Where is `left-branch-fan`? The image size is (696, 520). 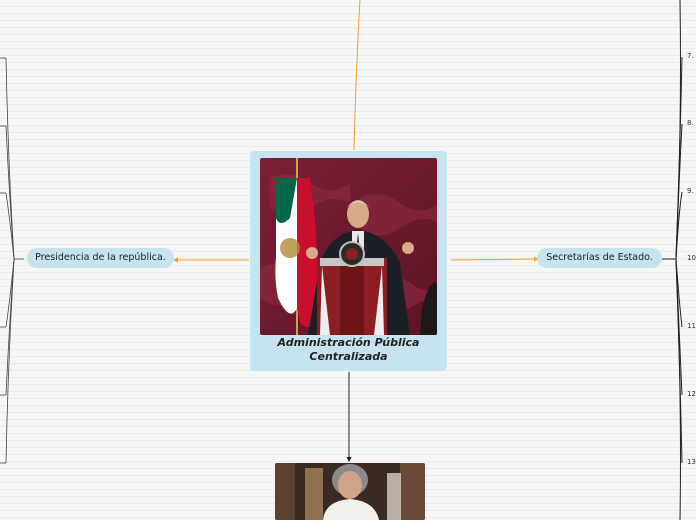
left-branch-fan is located at coordinates (12, 260).